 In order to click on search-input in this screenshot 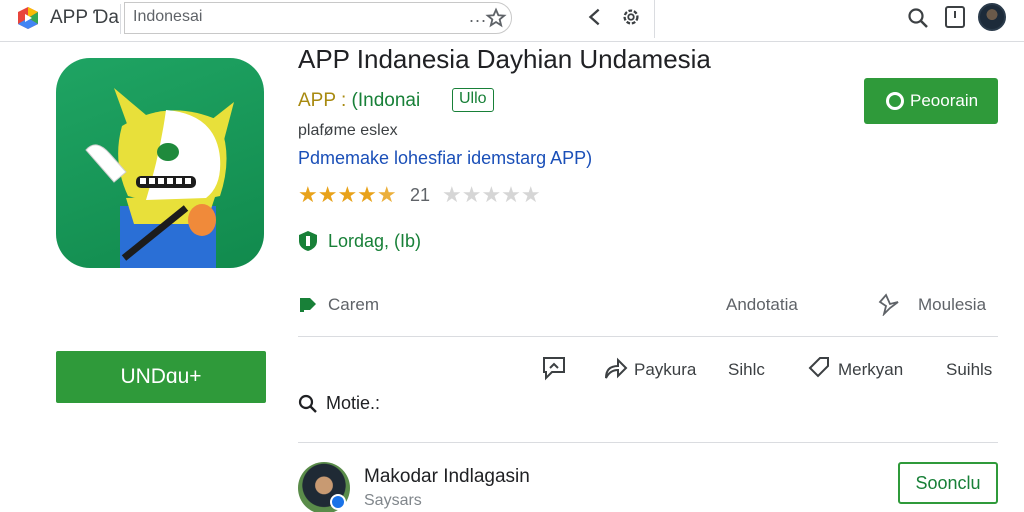, I will do `click(293, 17)`.